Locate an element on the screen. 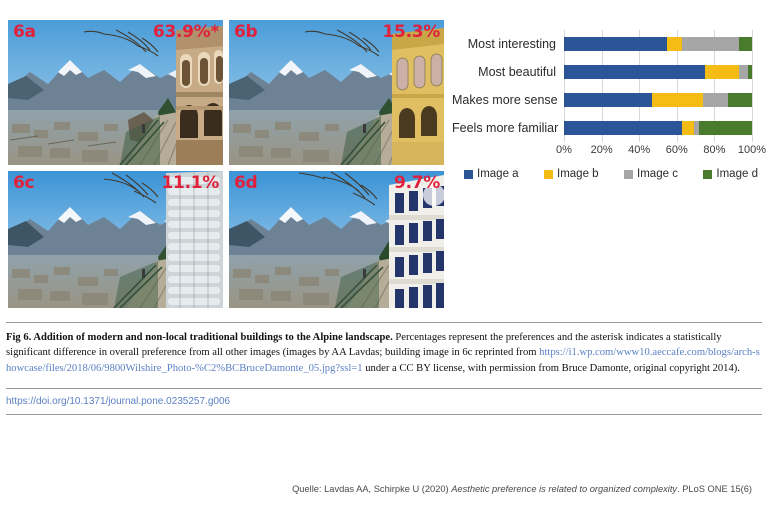 Image resolution: width=768 pixels, height=512 pixels. bars-plot is located at coordinates (658, 86).